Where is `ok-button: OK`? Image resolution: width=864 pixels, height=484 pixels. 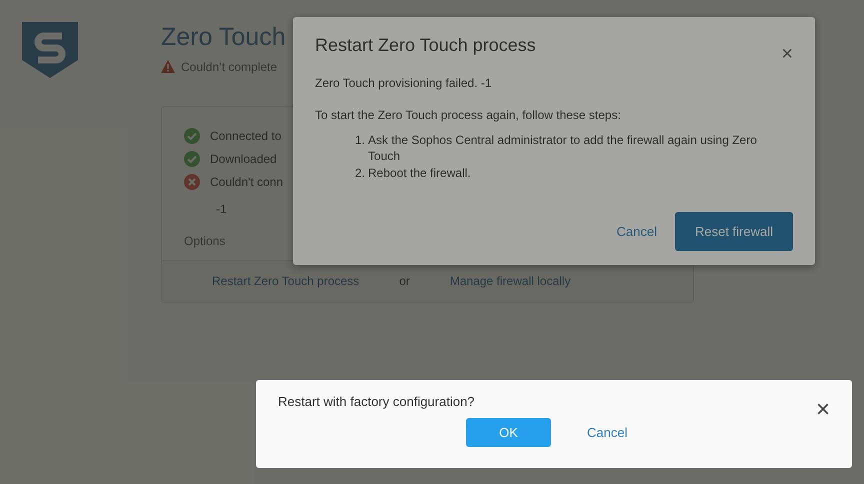 ok-button: OK is located at coordinates (508, 432).